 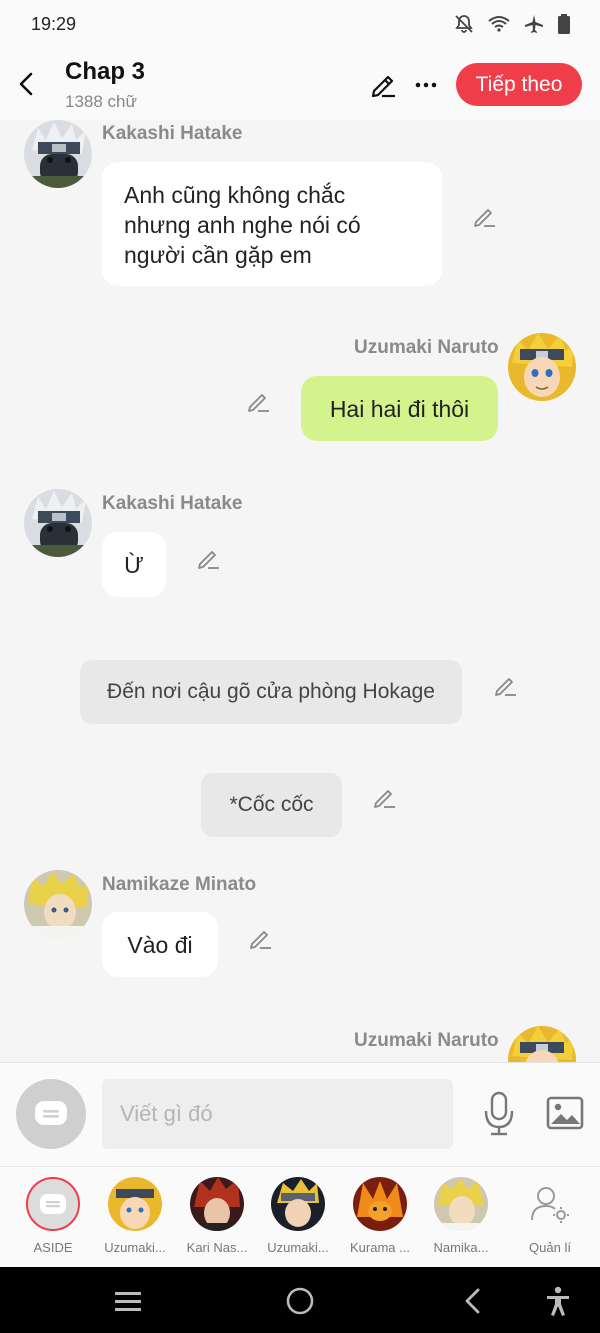 I want to click on word-count: 1388 chữ, so click(x=101, y=101).